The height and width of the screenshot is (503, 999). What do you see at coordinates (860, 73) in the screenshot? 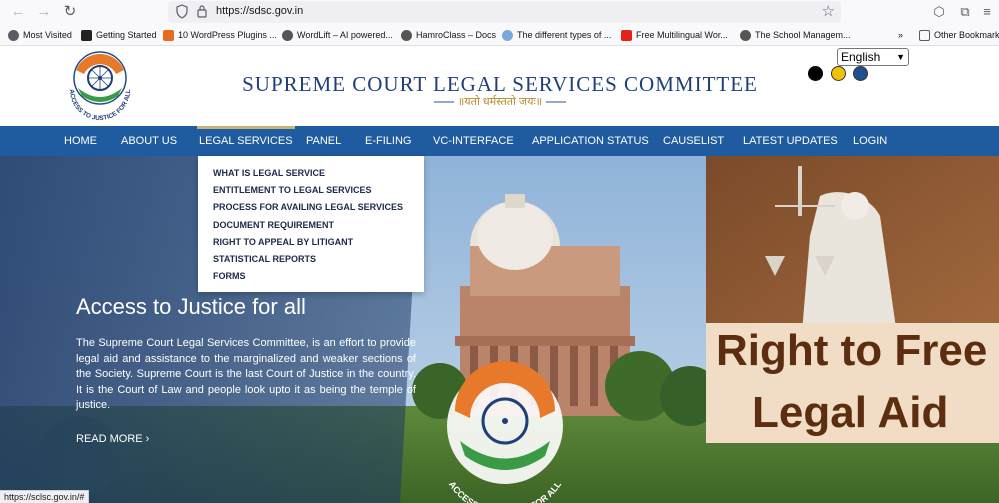
I see `contrast-blue-button` at bounding box center [860, 73].